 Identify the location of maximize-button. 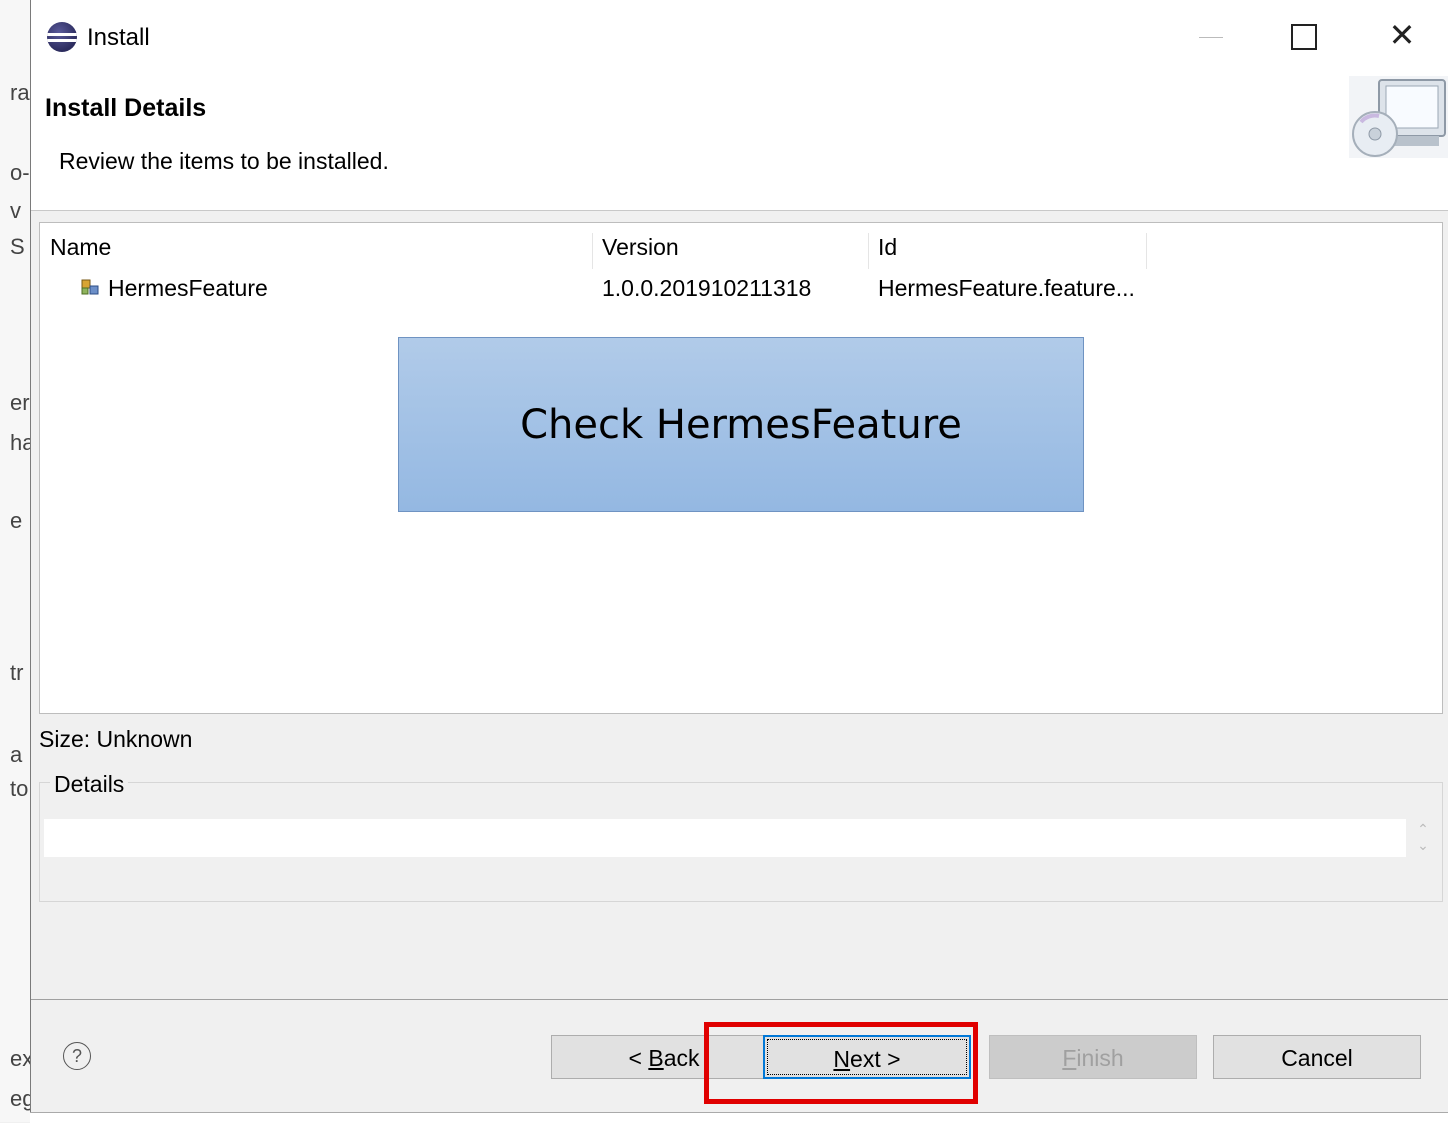
(1304, 37).